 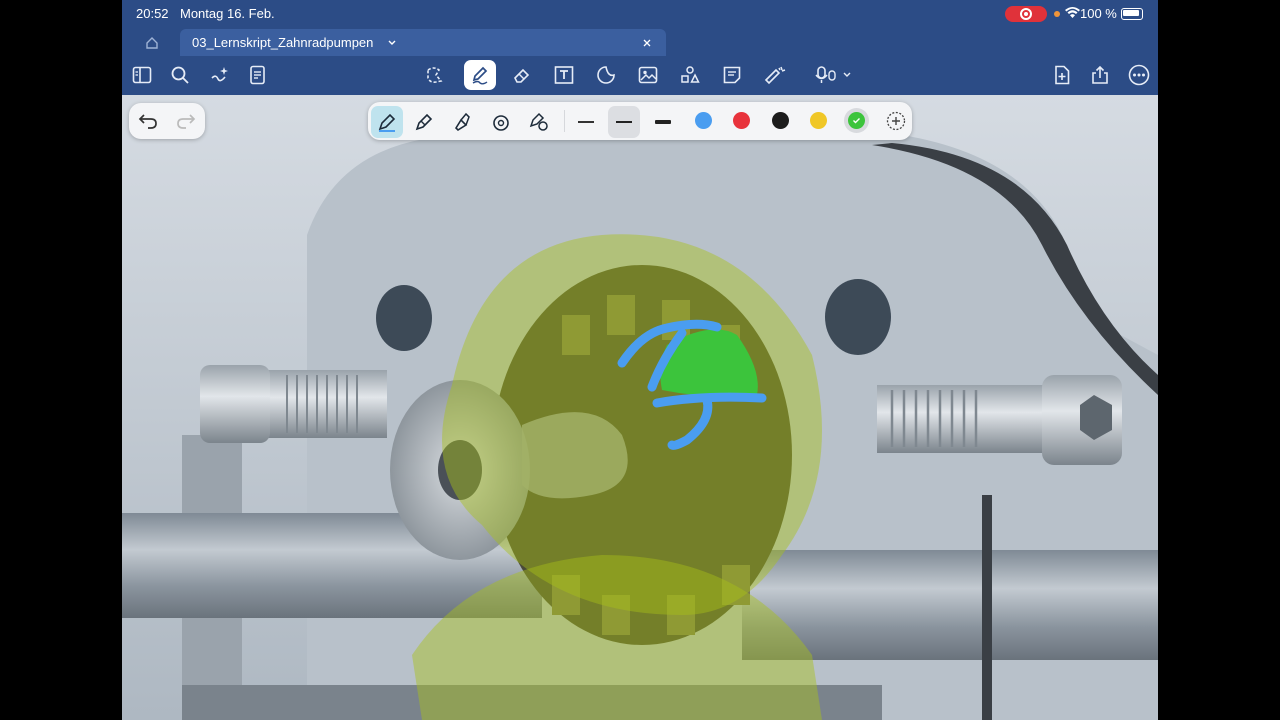 What do you see at coordinates (522, 75) in the screenshot?
I see `eraser-icon` at bounding box center [522, 75].